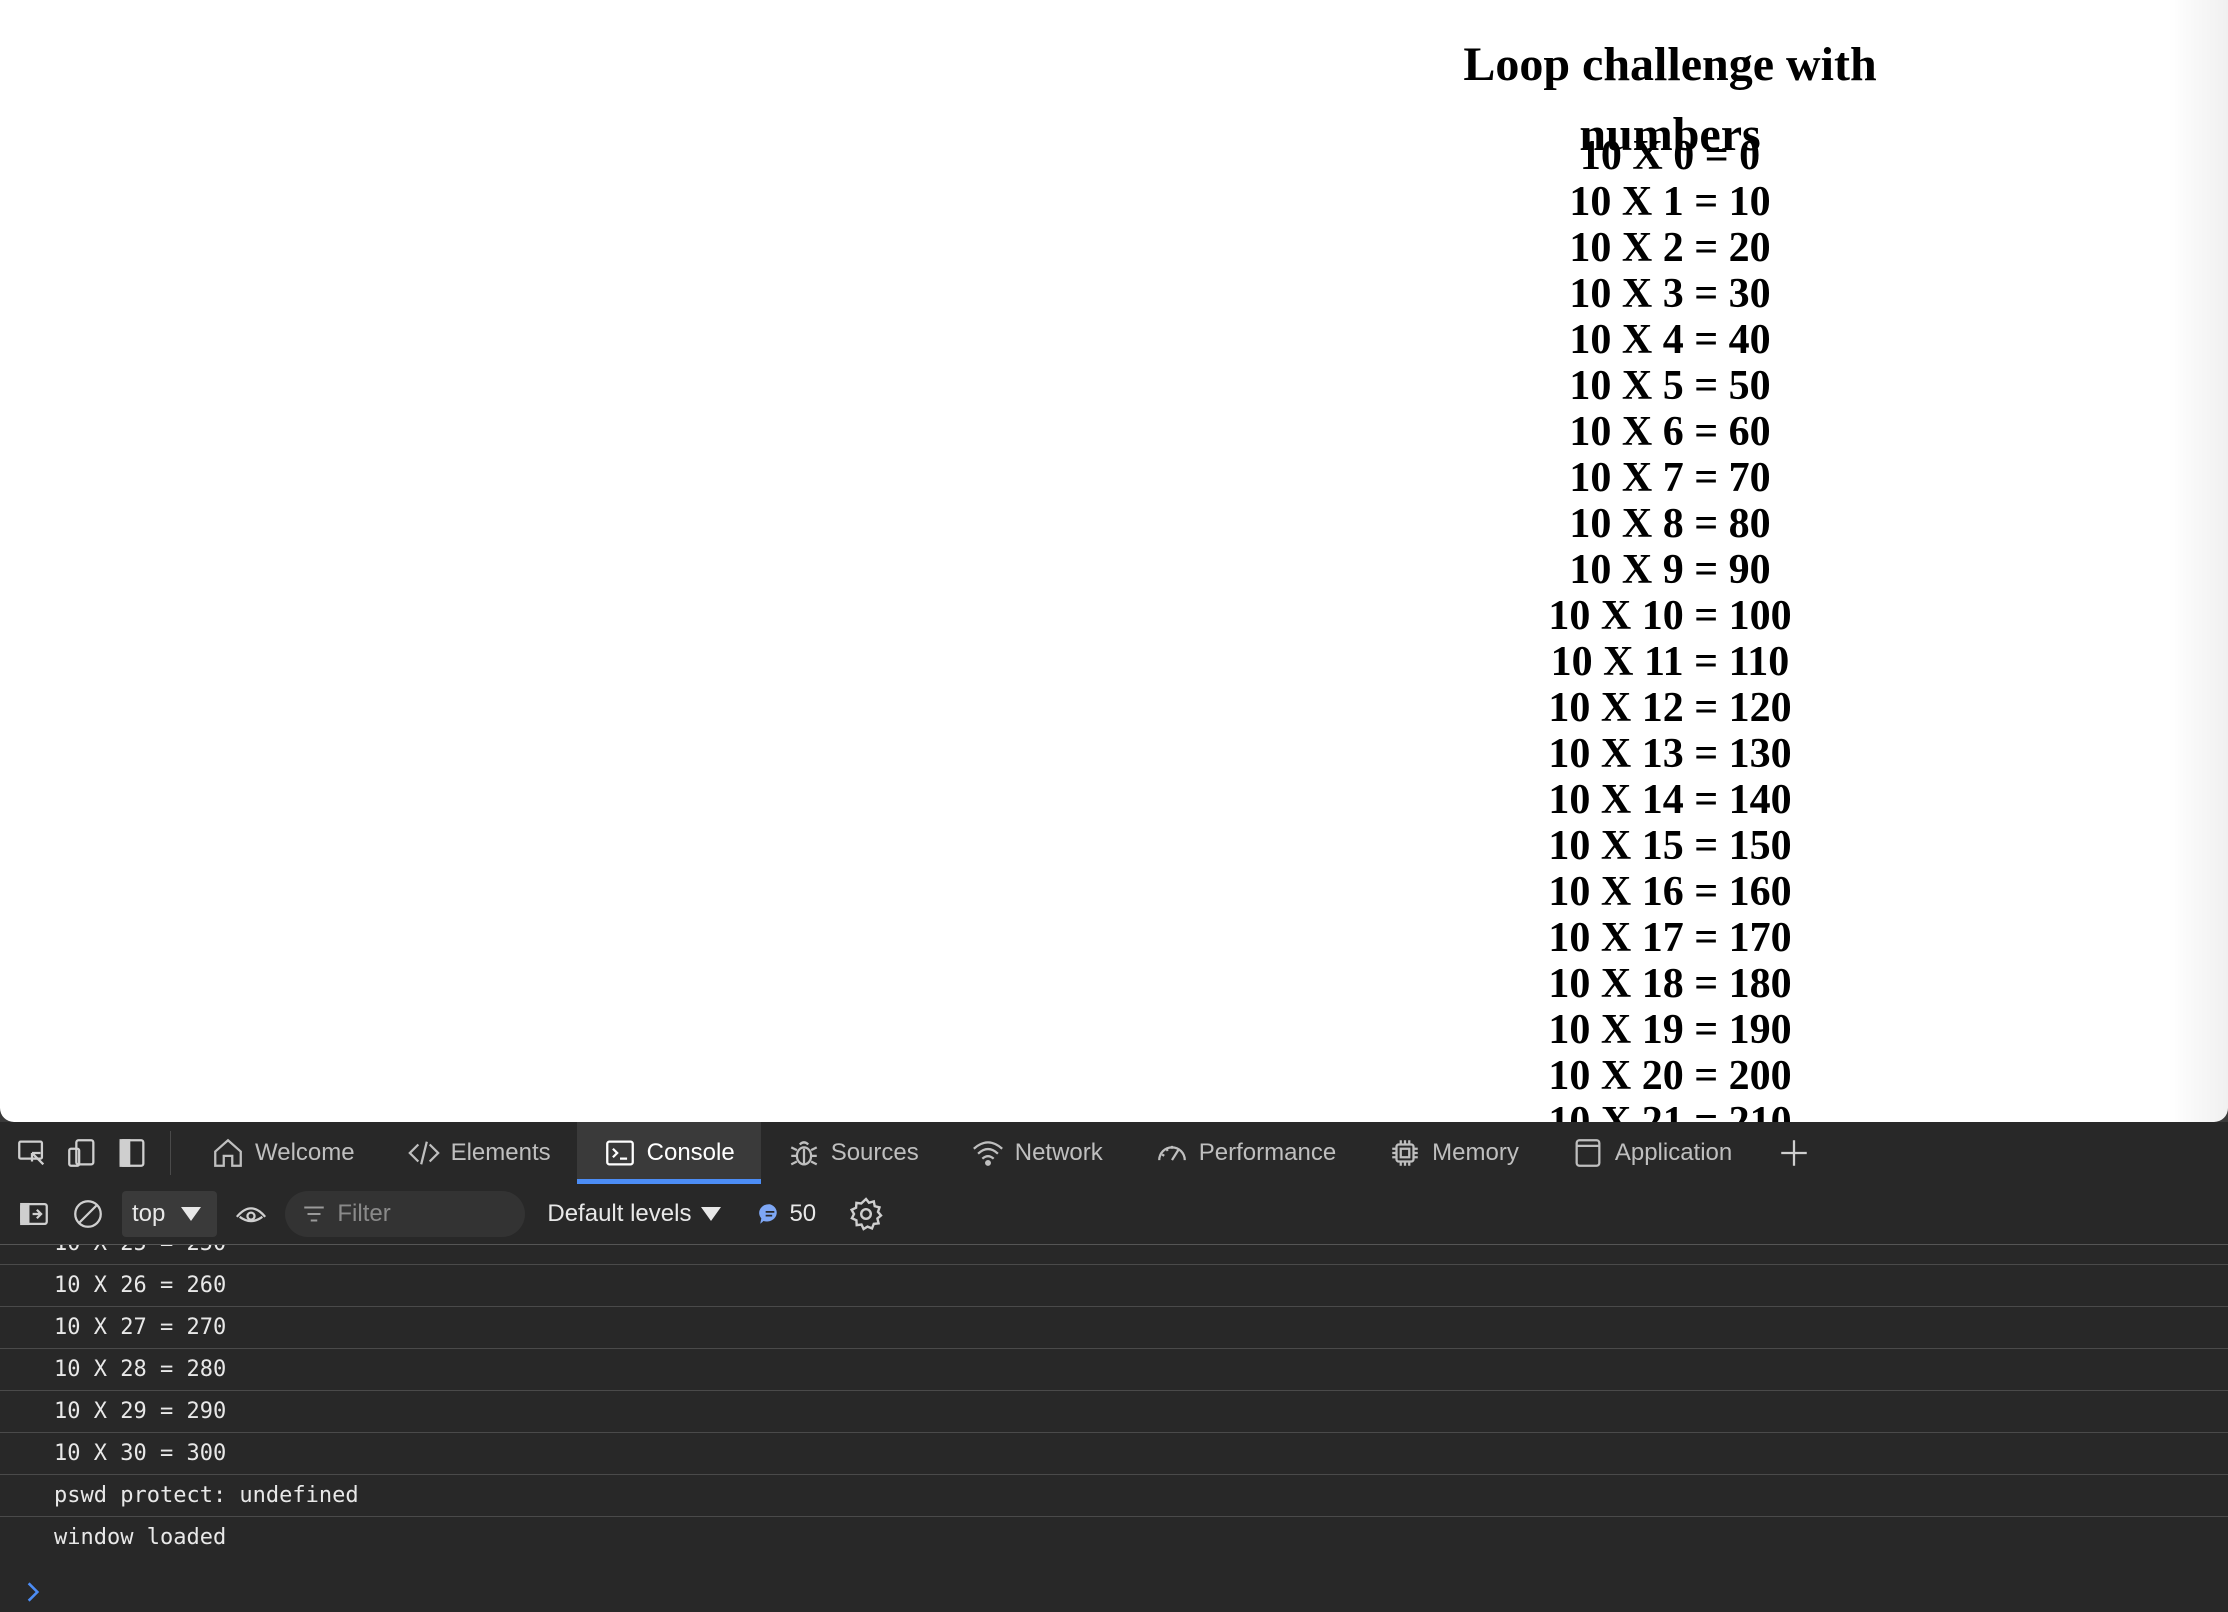 This screenshot has width=2228, height=1612. Describe the element at coordinates (82, 1153) in the screenshot. I see `device-emulation-icon` at that location.